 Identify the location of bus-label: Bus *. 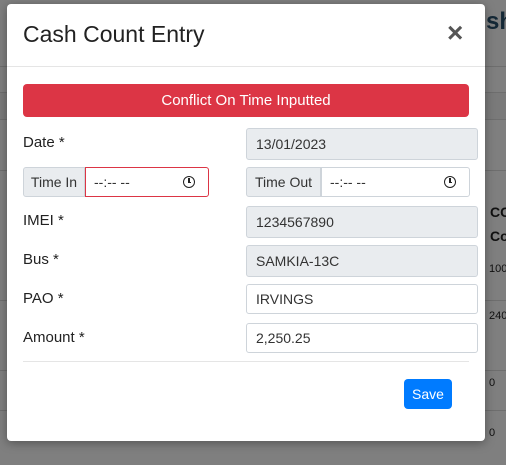
(41, 259).